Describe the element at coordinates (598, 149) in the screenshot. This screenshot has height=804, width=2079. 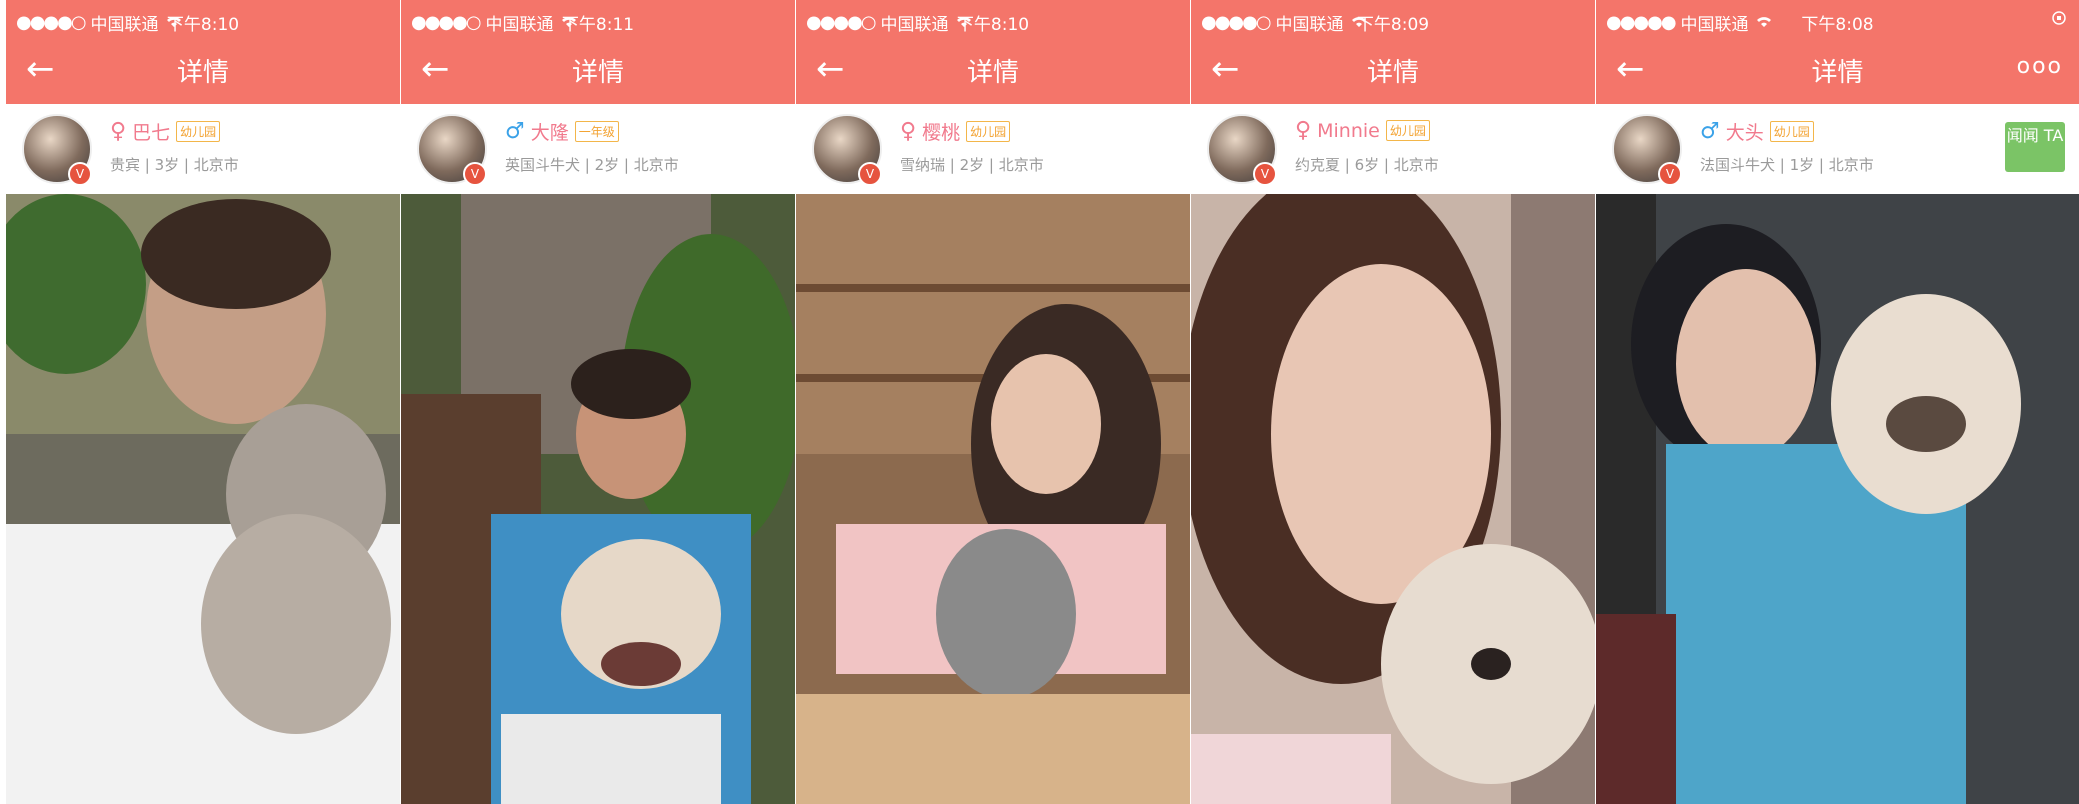
I see `pet-profile-header: V ♂ 大隆 一年级 英国斗牛犬 | 2岁 | 北京市` at that location.